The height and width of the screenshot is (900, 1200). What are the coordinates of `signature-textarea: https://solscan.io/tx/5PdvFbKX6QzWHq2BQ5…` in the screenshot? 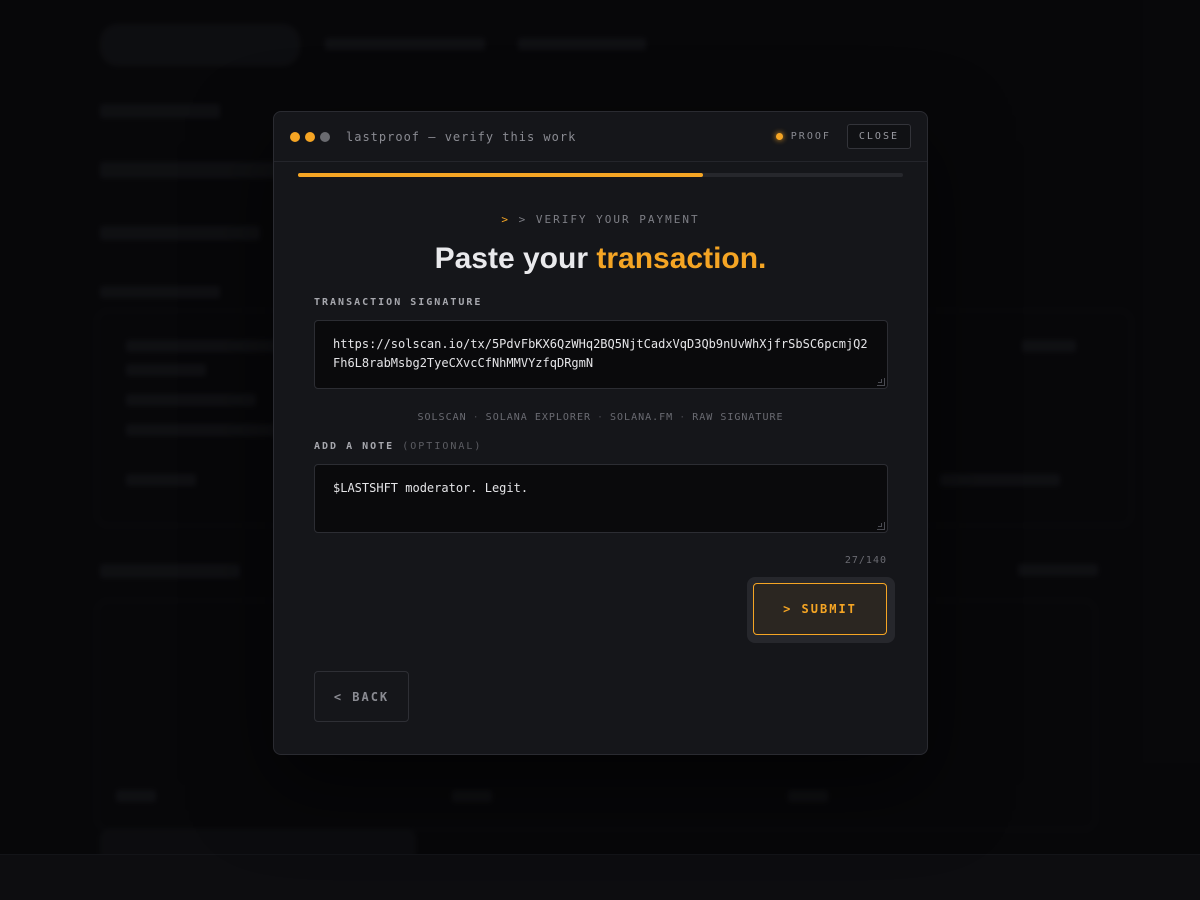 It's located at (601, 354).